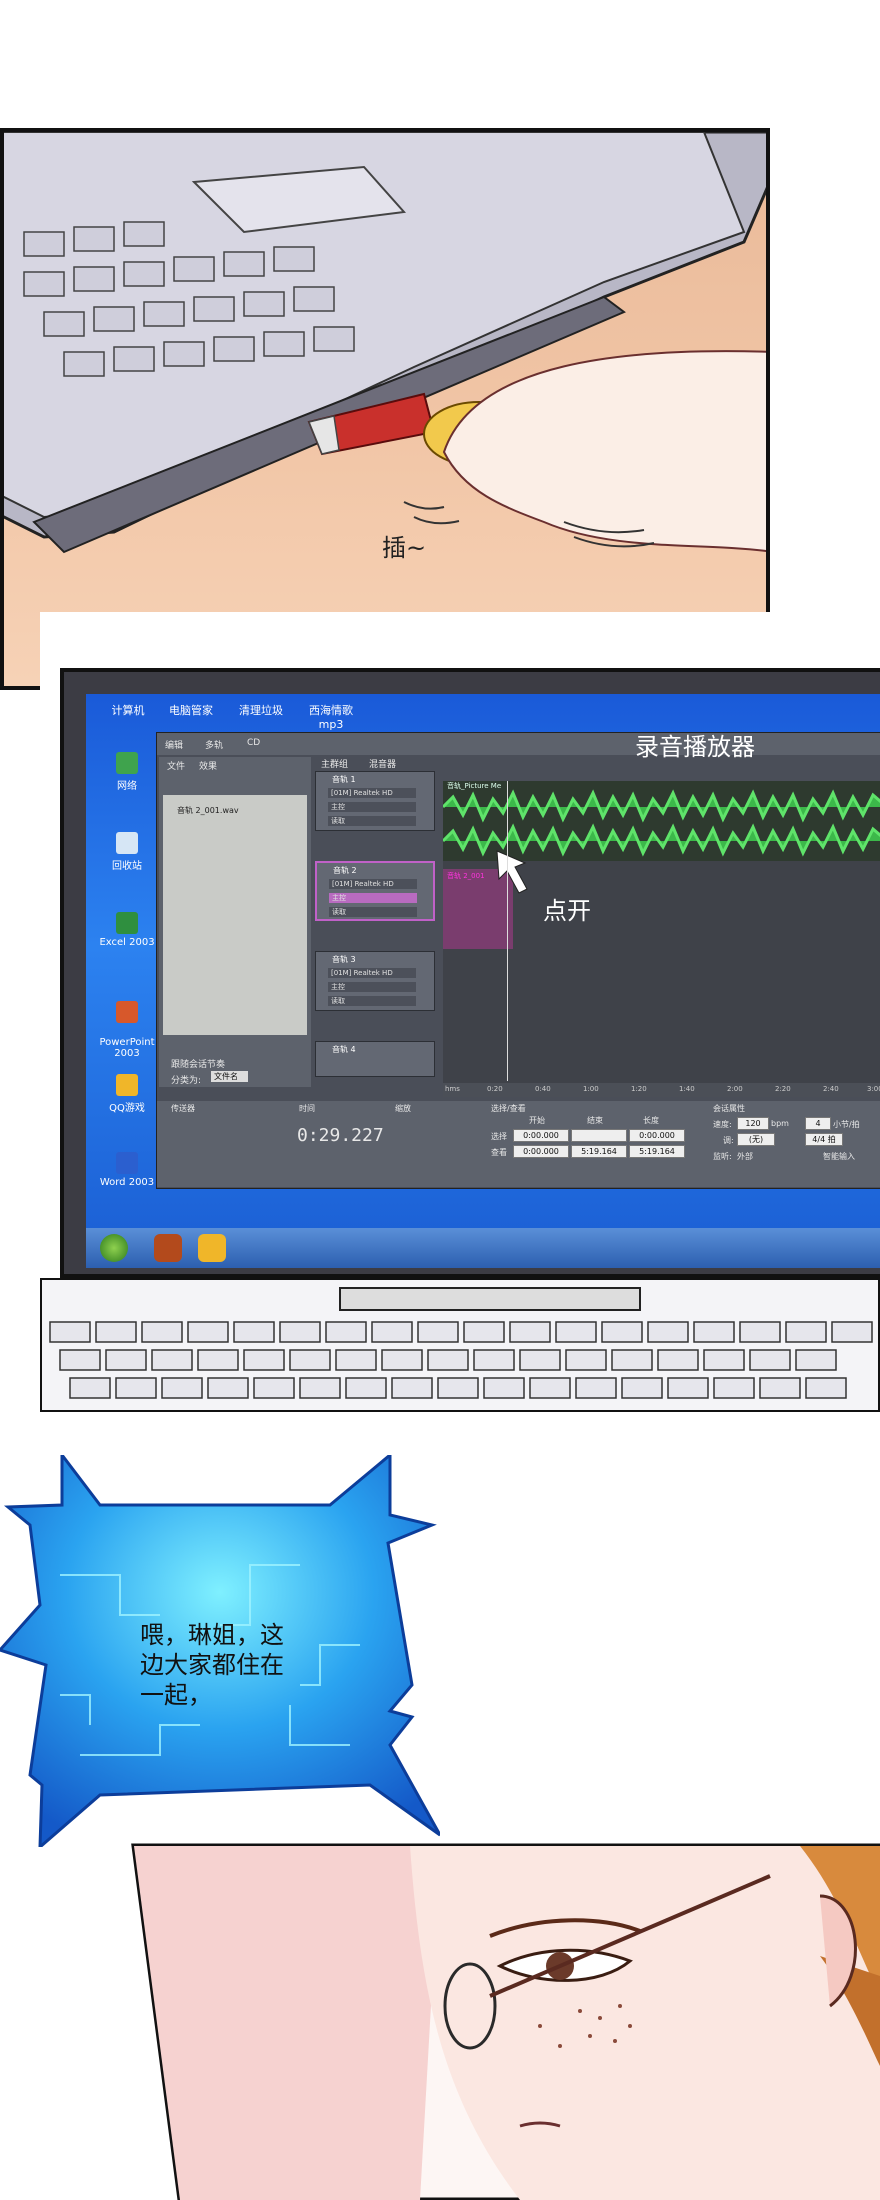 Image resolution: width=880 pixels, height=2200 pixels. I want to click on file-list: 音轨 2_001.wav, so click(235, 915).